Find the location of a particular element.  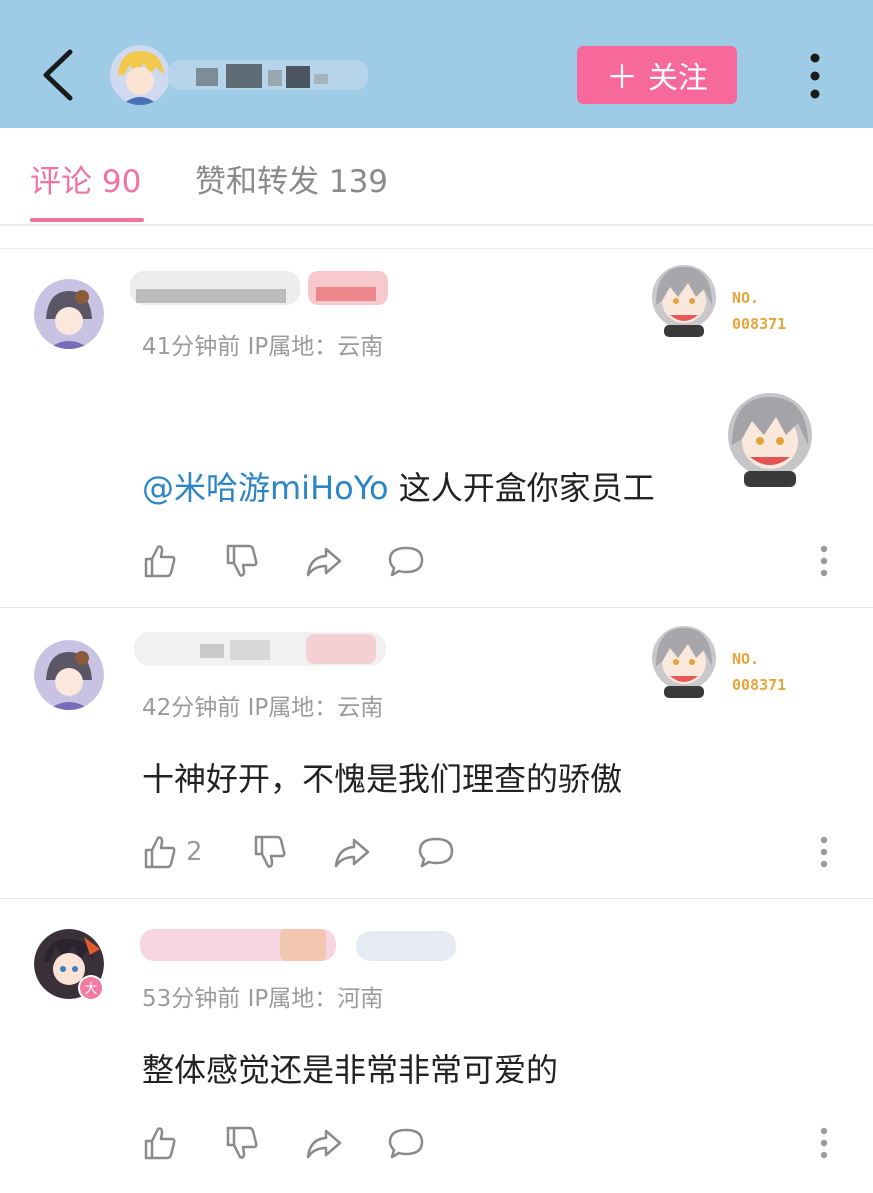

like-button: 2 is located at coordinates (171, 852).